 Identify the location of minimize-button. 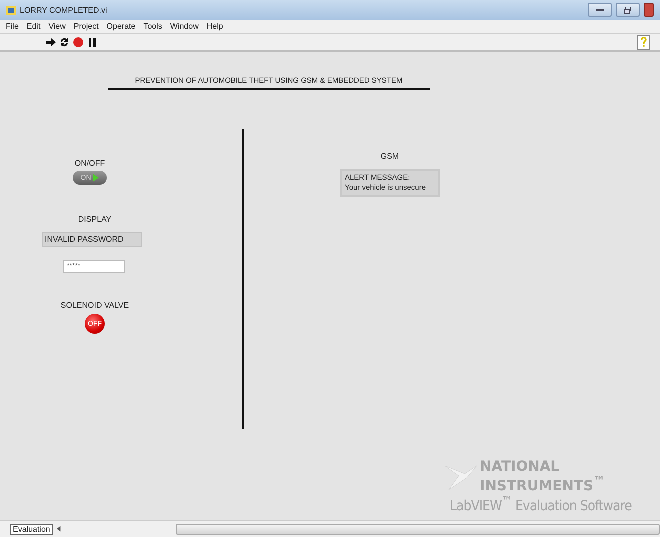
(600, 10).